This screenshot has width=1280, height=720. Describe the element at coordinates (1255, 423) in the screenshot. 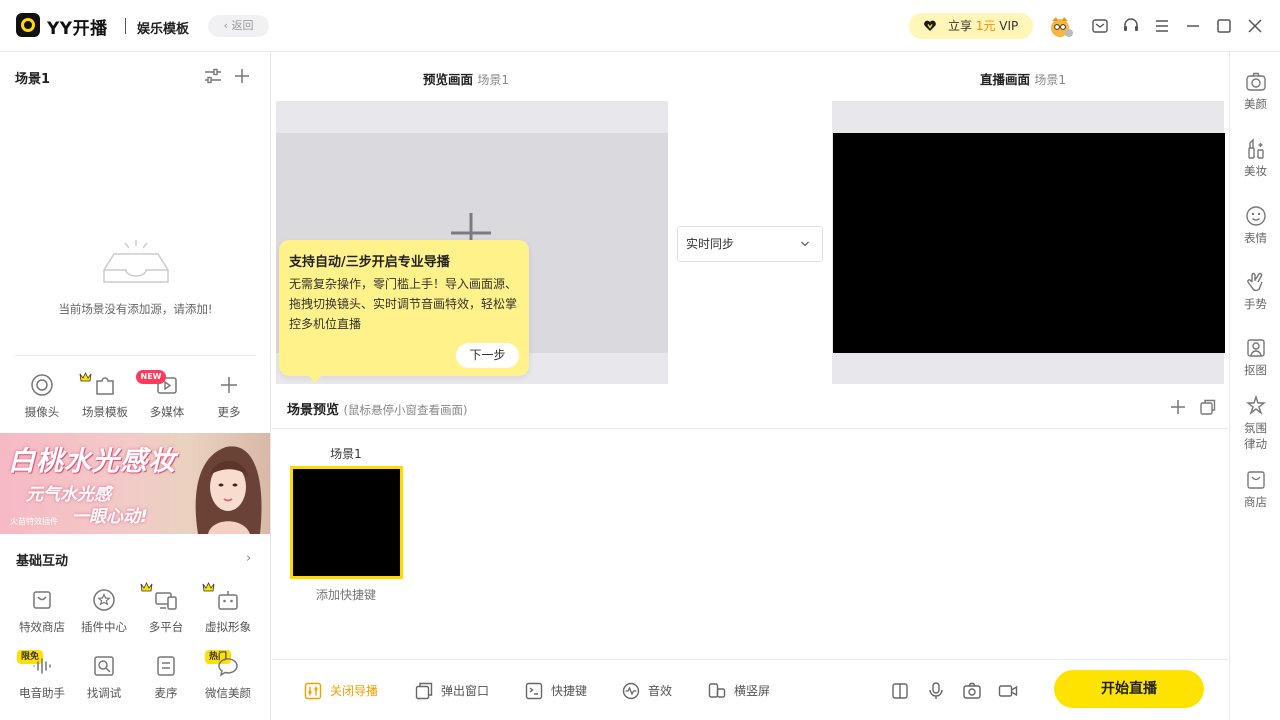

I see `atmosphere-button: 氛围律动` at that location.